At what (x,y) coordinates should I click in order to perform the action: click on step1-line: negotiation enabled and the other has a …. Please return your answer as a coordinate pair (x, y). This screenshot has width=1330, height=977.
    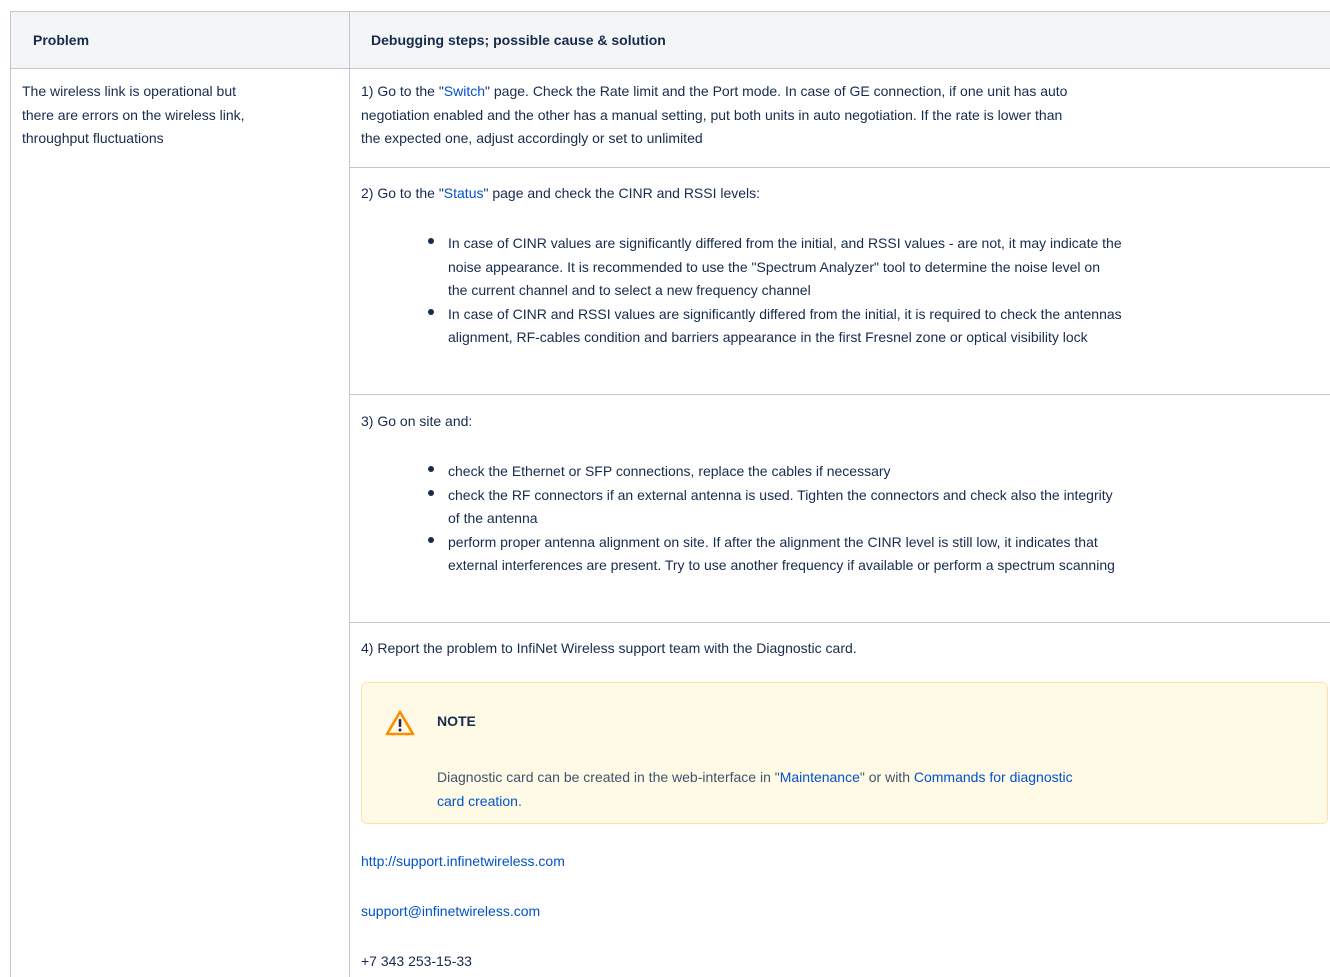
    Looking at the image, I should click on (712, 114).